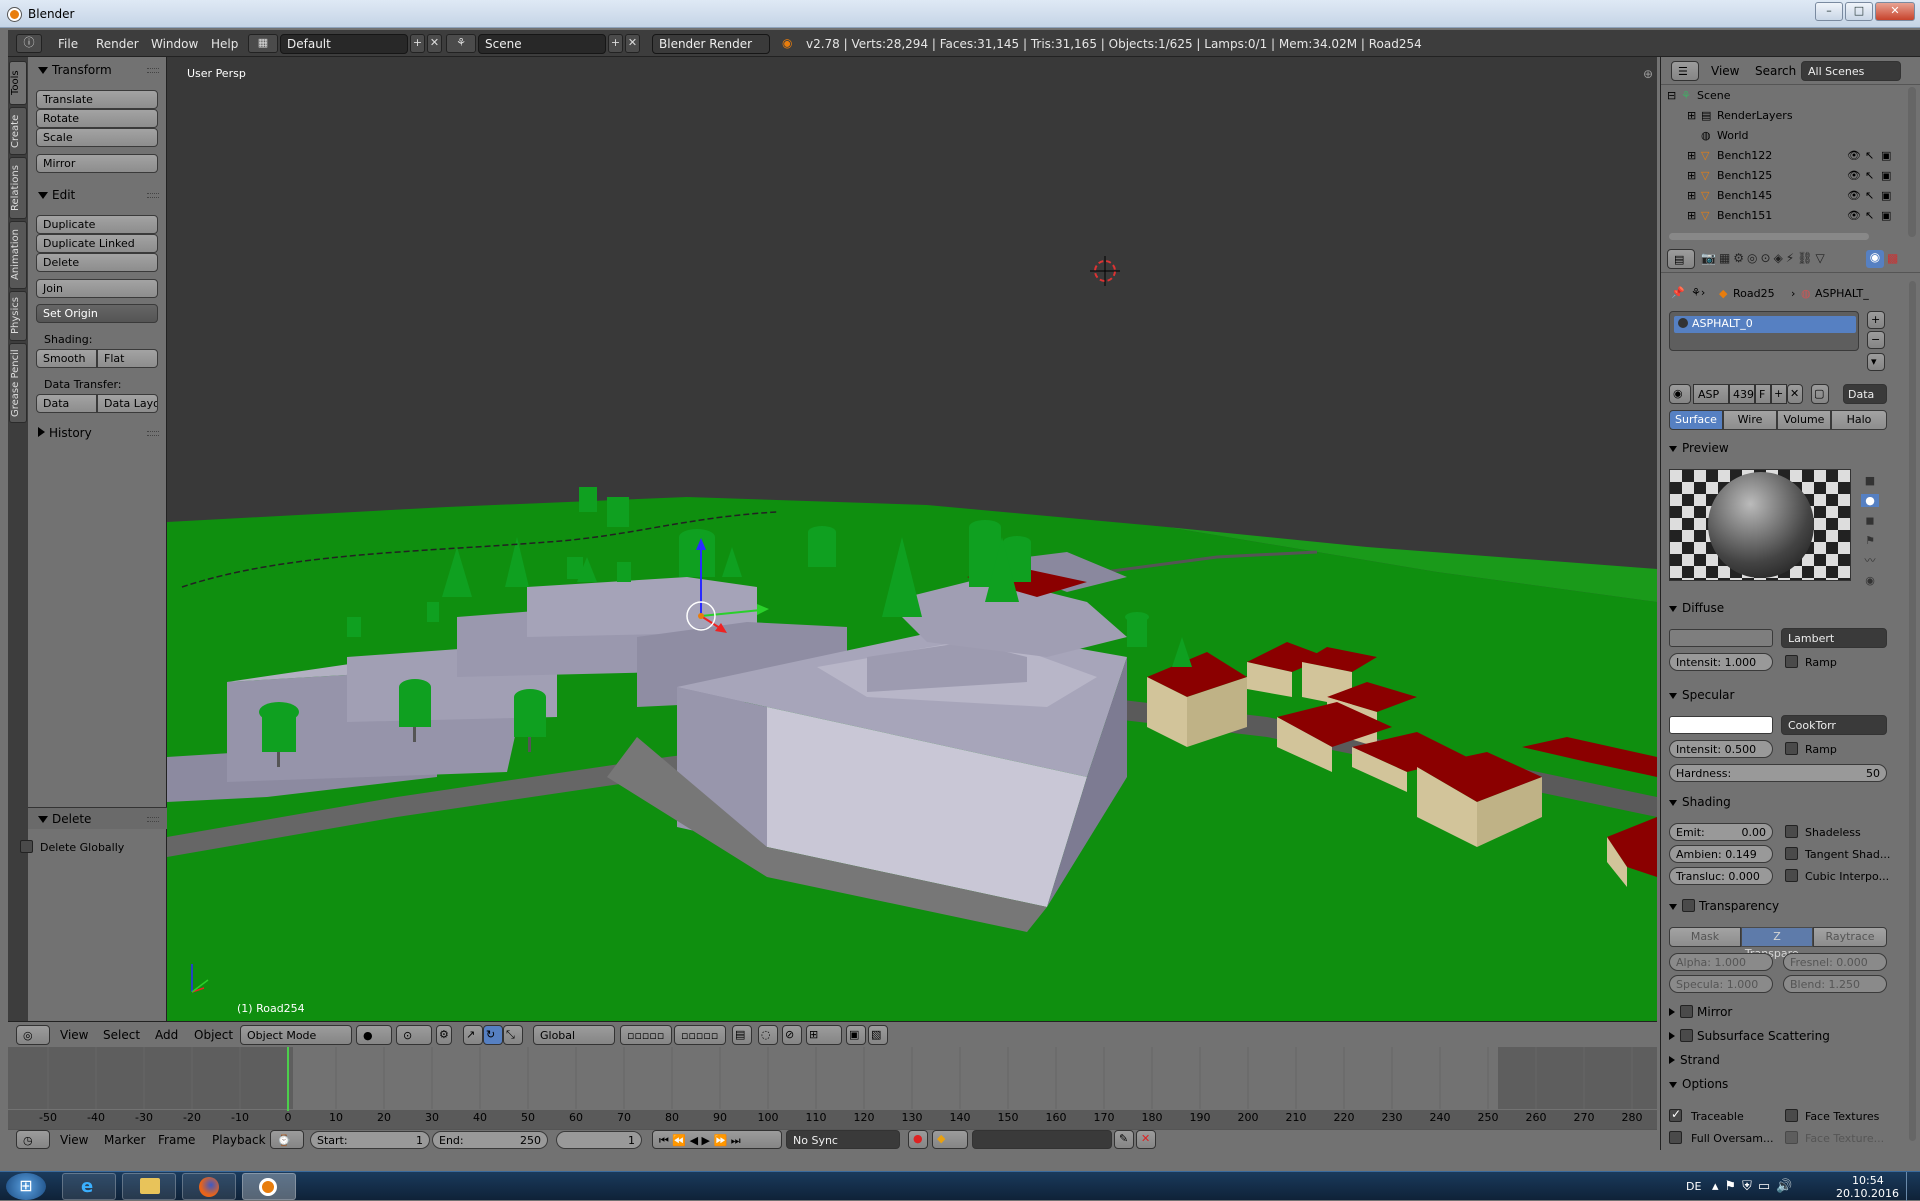 This screenshot has height=1201, width=1920. What do you see at coordinates (1870, 529) in the screenshot?
I see `preview-shape-icons: ■ ● ◼ ⚑ 〰 ◉` at bounding box center [1870, 529].